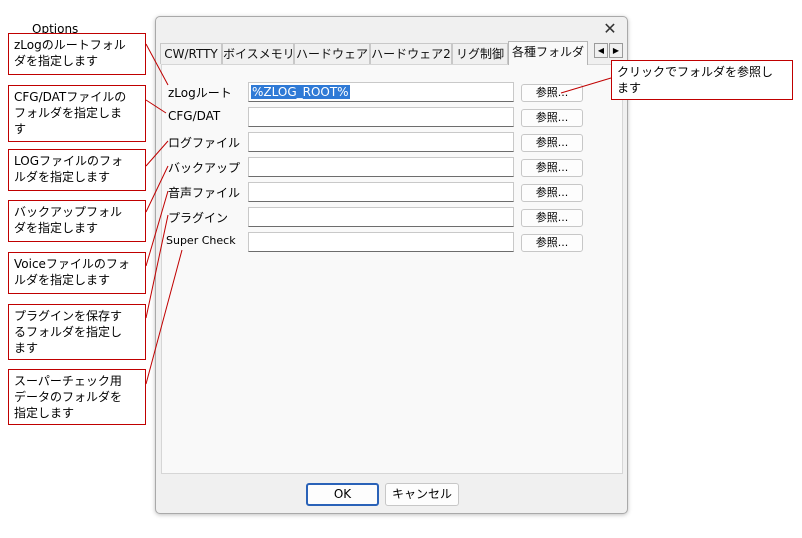 This screenshot has height=538, width=802. What do you see at coordinates (157, 153) in the screenshot?
I see `connector-log` at bounding box center [157, 153].